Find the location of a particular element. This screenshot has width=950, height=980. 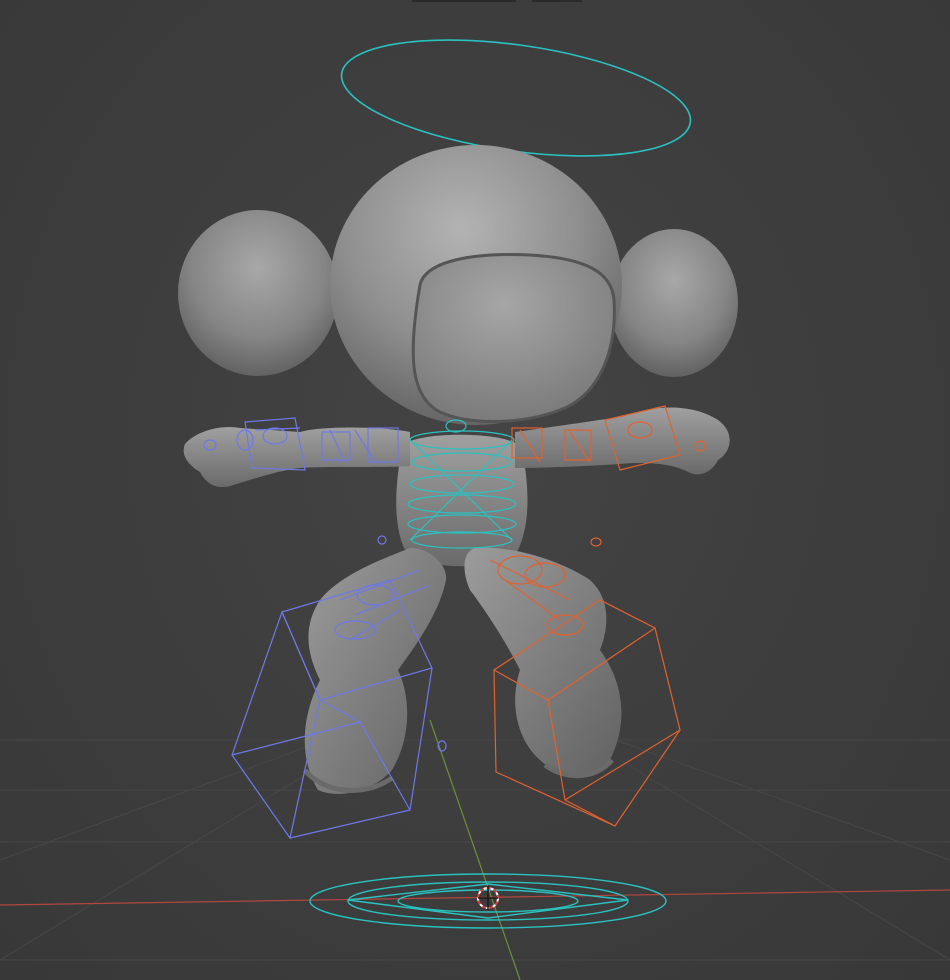

right-arm-mesh is located at coordinates (622, 441).